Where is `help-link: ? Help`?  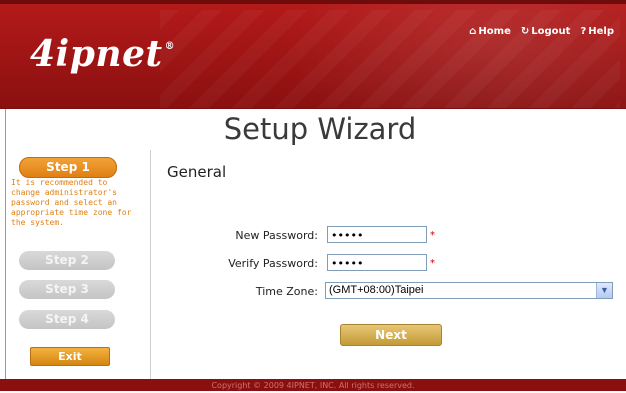 help-link: ? Help is located at coordinates (597, 31).